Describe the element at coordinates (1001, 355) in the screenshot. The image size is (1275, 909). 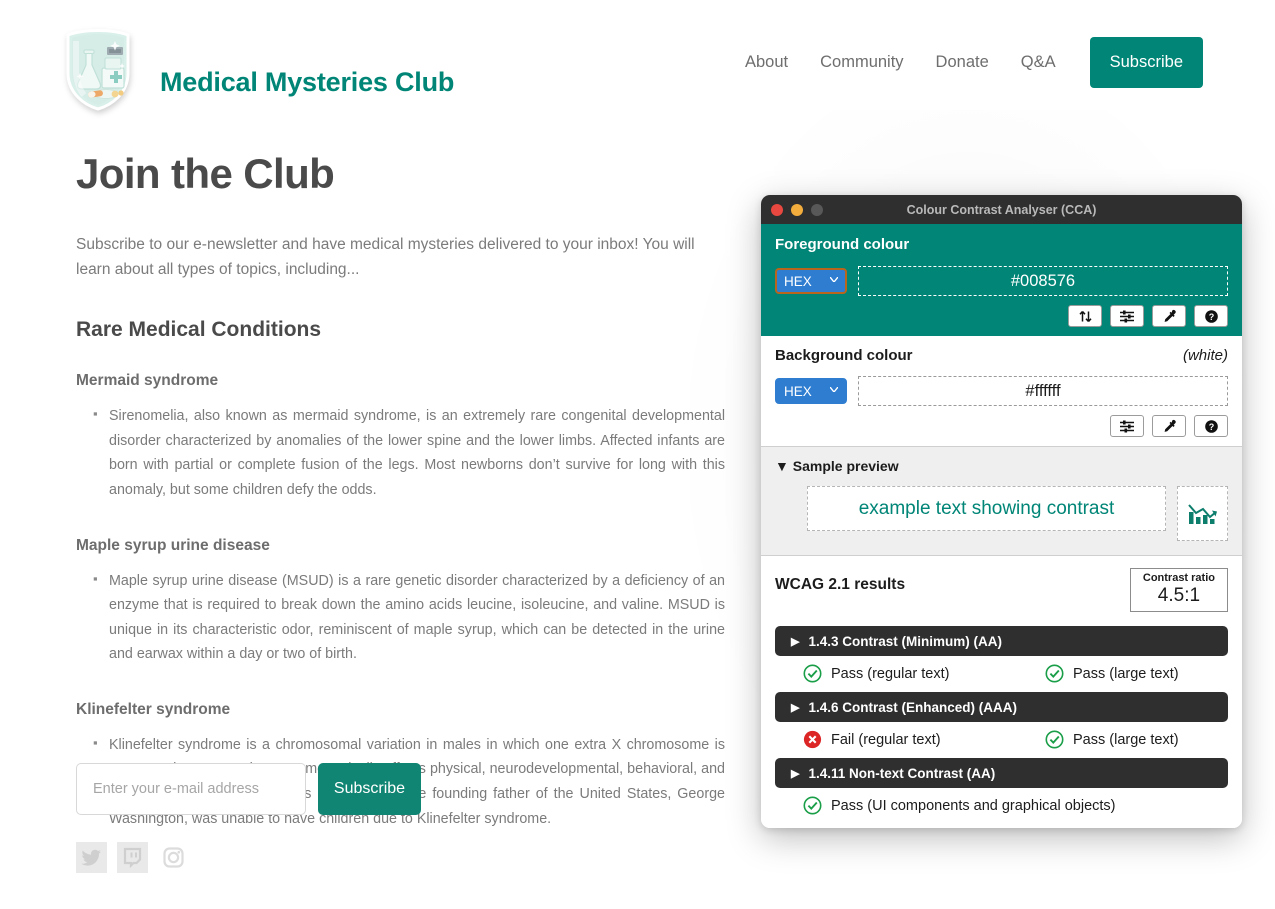
I see `background-colour-header: Background colour (white)` at that location.